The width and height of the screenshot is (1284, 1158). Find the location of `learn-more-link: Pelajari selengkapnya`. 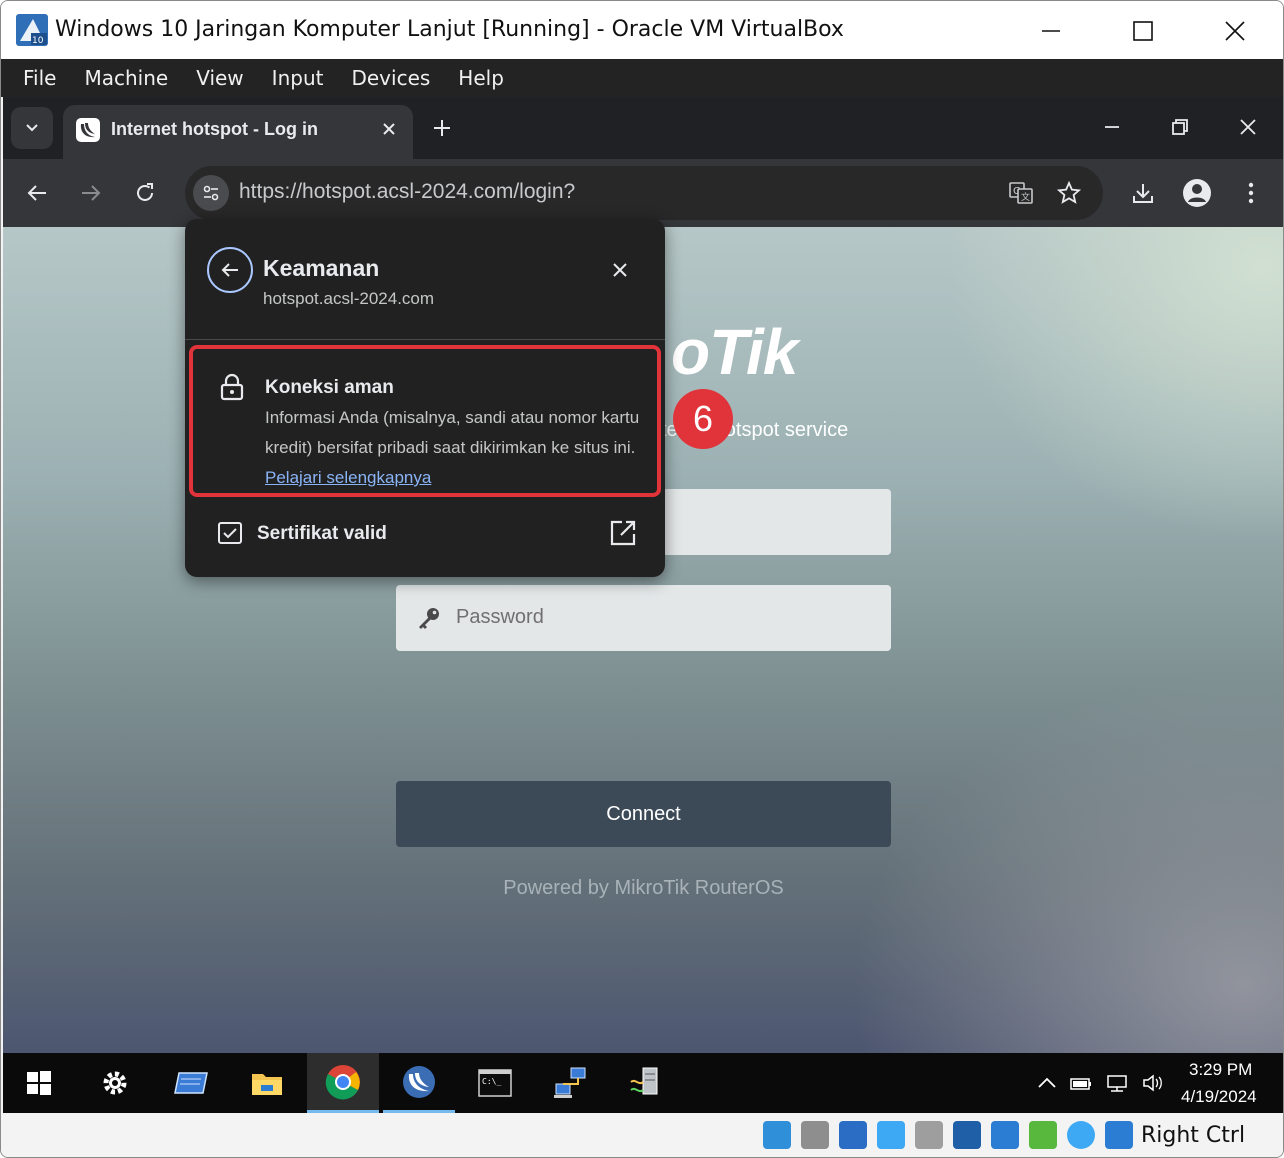

learn-more-link: Pelajari selengkapnya is located at coordinates (348, 477).